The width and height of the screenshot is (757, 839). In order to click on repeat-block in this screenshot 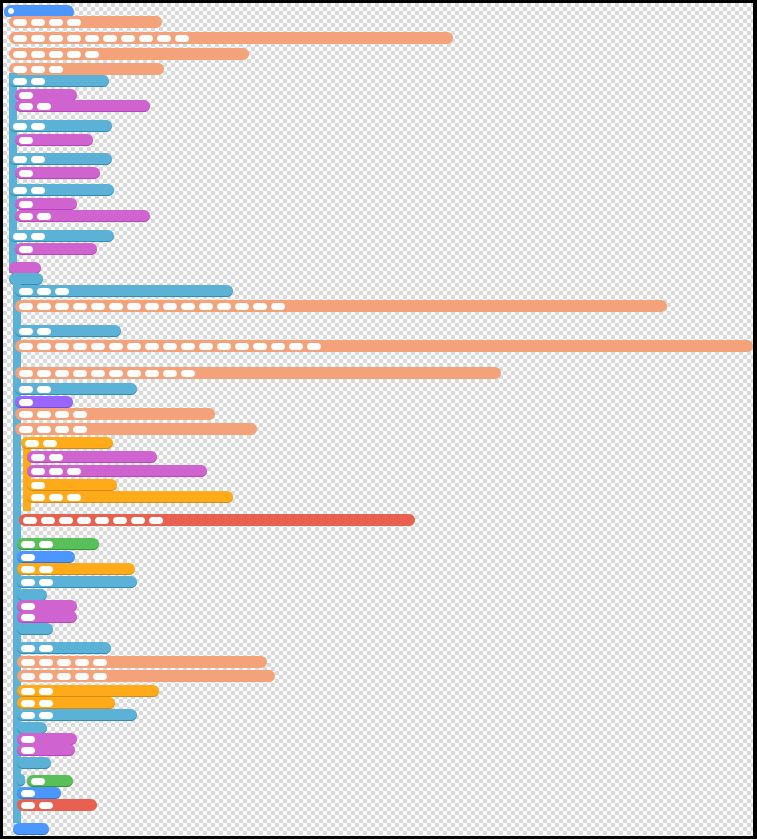, I will do `click(67, 443)`.